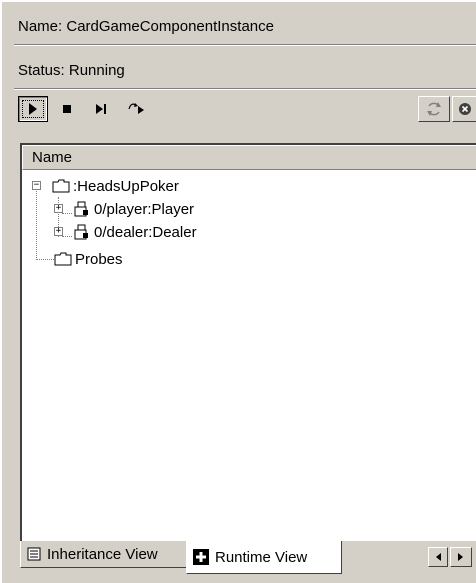 The image size is (476, 583). I want to click on tree-item-label: 0/dealer:Dealer, so click(145, 232).